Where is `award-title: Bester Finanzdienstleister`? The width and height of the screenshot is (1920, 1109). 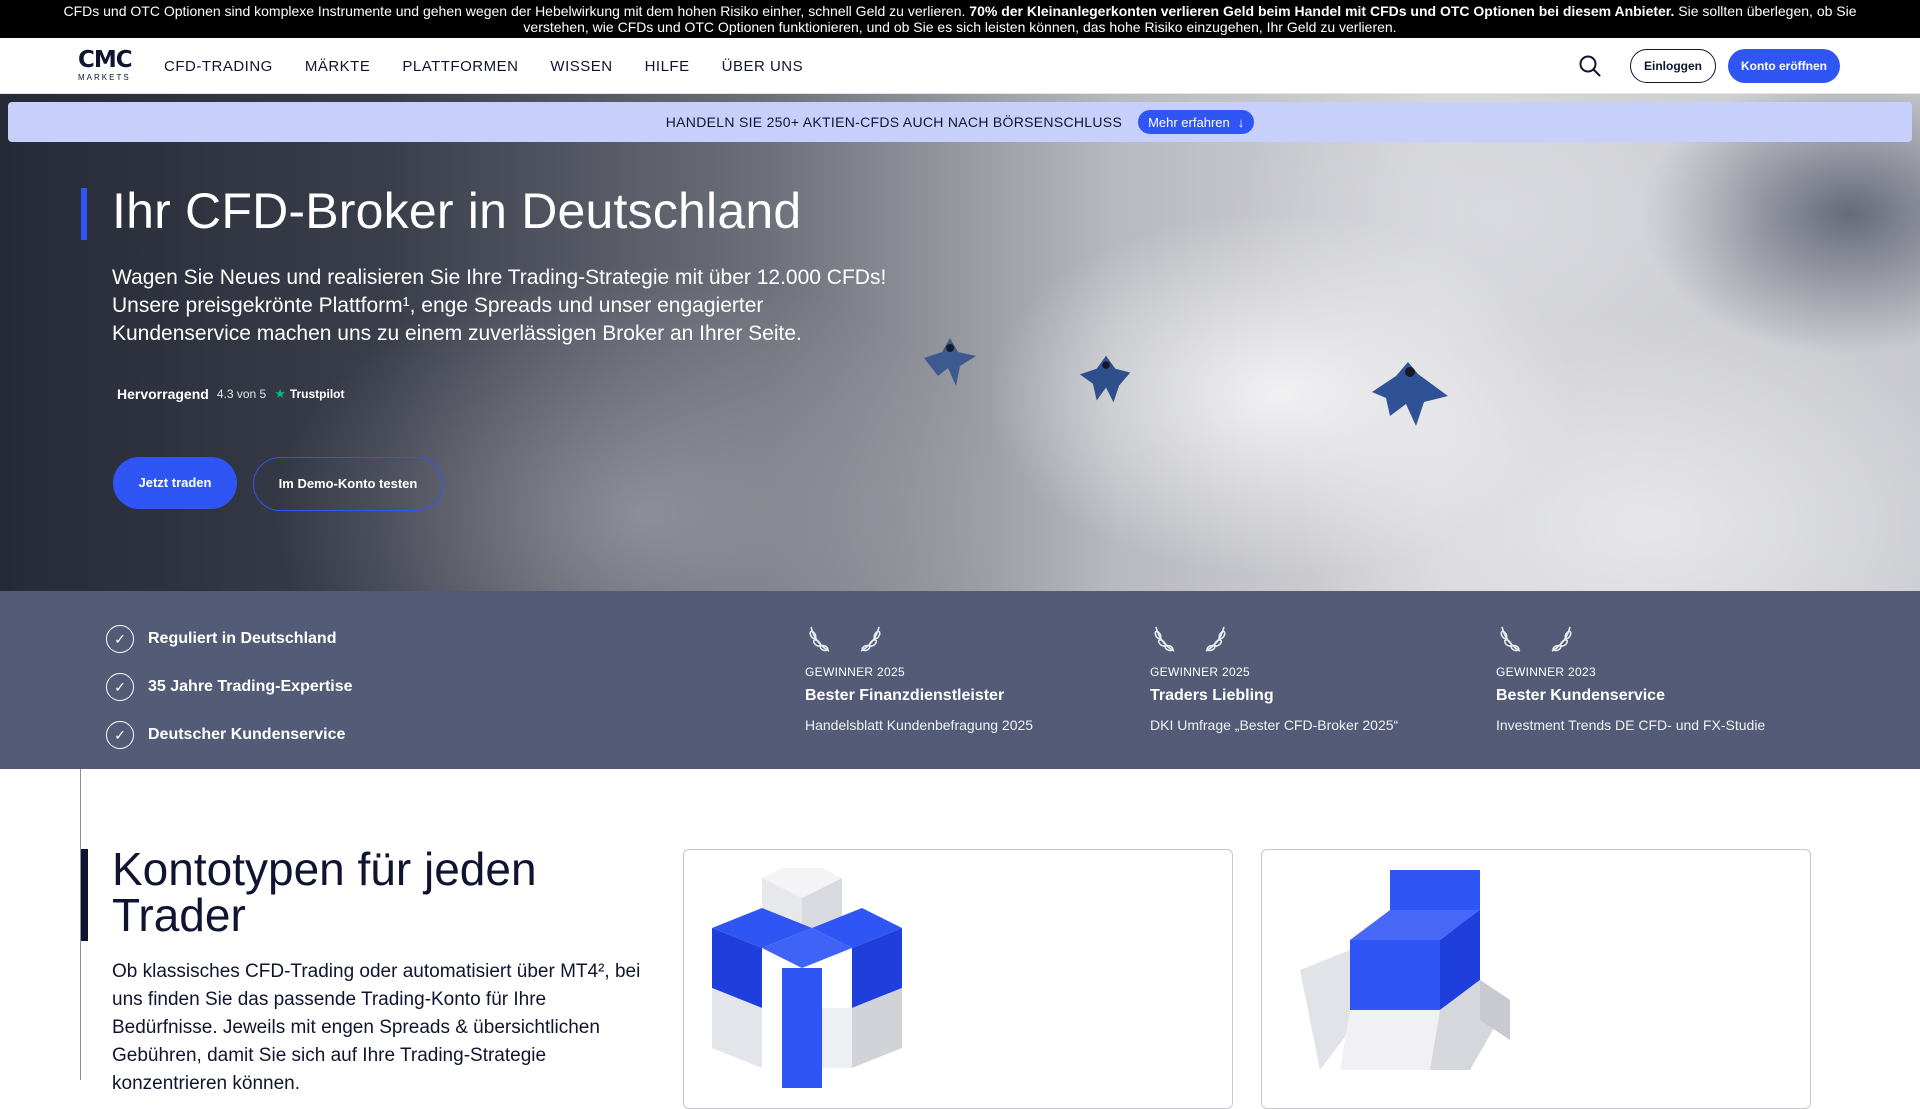 award-title: Bester Finanzdienstleister is located at coordinates (905, 695).